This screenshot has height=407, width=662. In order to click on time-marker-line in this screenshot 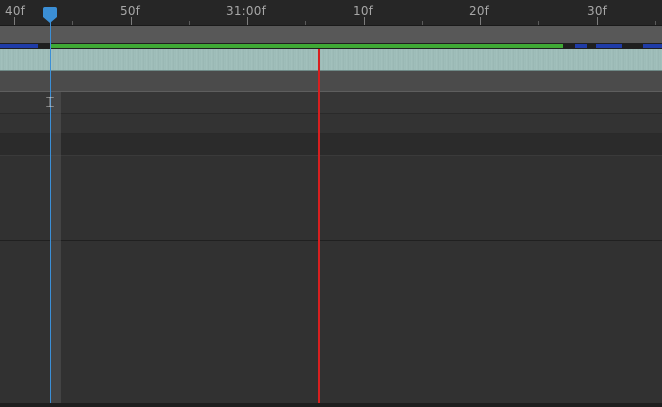, I will do `click(319, 226)`.